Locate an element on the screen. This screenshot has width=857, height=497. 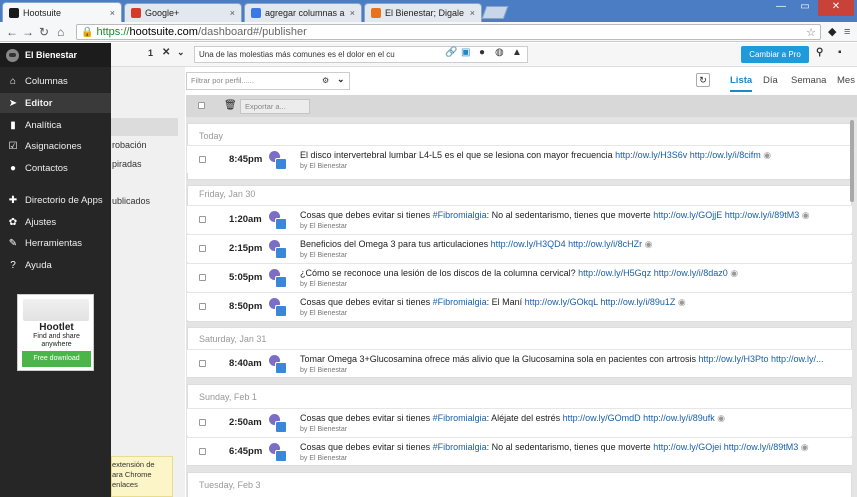
maximize-icon: ▭ is located at coordinates (805, 8).